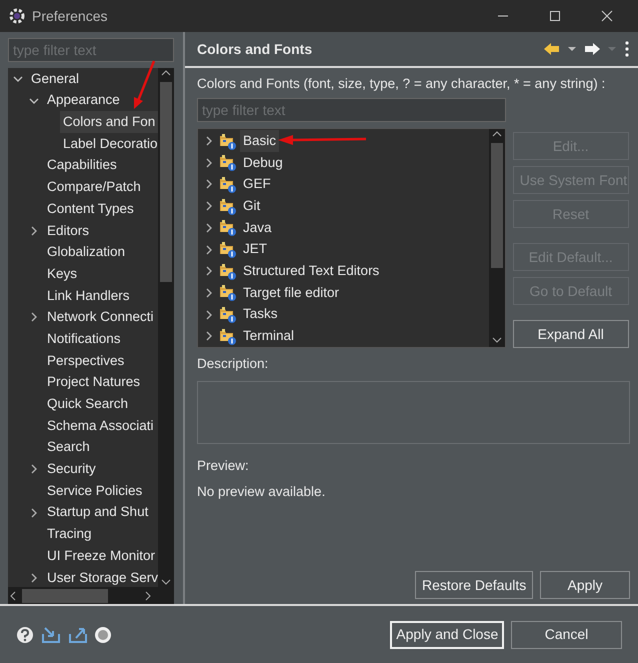 The height and width of the screenshot is (663, 638). I want to click on preview-text: No preview available., so click(261, 491).